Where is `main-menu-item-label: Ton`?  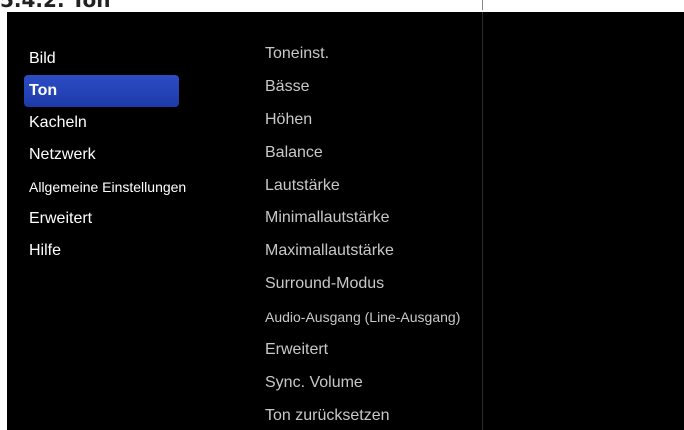
main-menu-item-label: Ton is located at coordinates (43, 90).